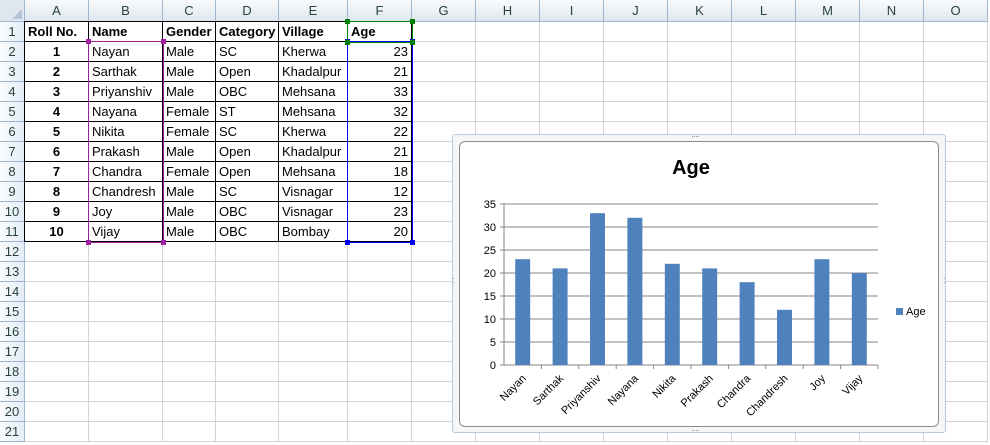  I want to click on column-header-o: O, so click(956, 11).